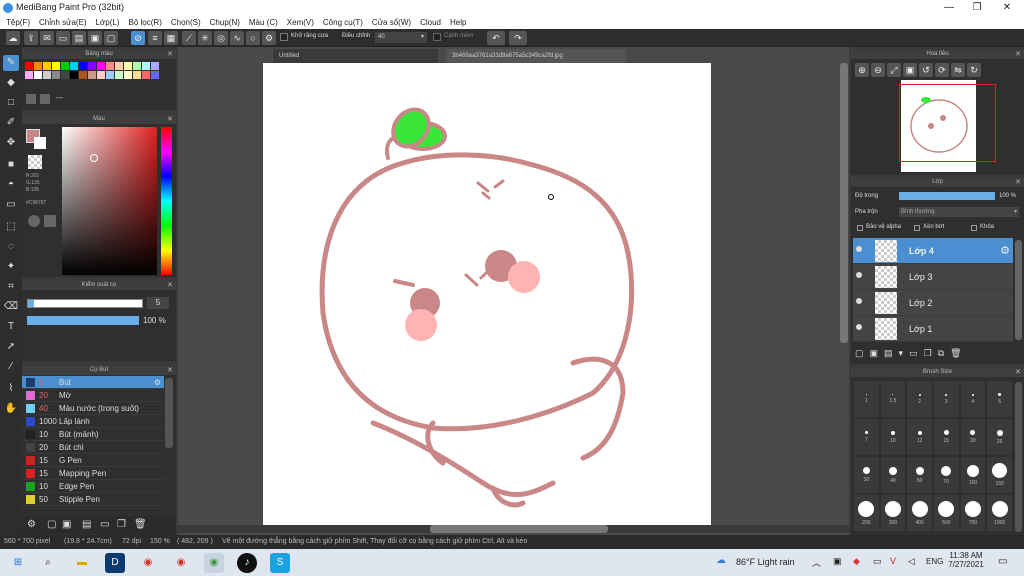 Image resolution: width=1024 pixels, height=576 pixels. I want to click on brush-size-cell: 400, so click(919, 513).